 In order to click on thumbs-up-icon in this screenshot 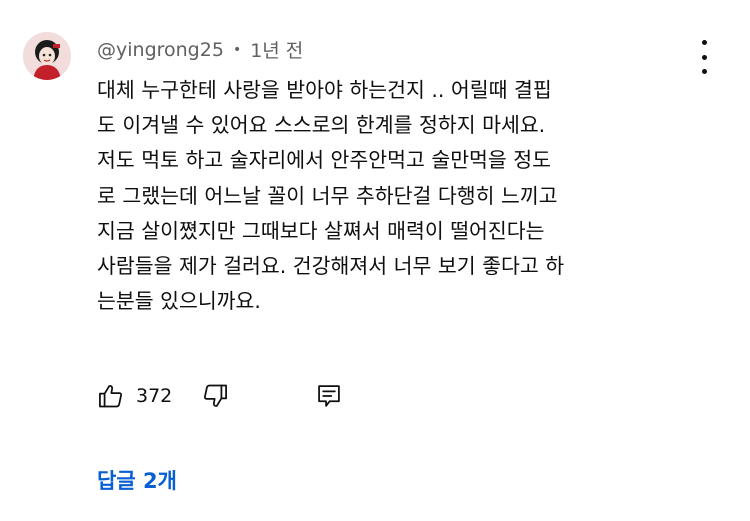, I will do `click(110, 396)`.